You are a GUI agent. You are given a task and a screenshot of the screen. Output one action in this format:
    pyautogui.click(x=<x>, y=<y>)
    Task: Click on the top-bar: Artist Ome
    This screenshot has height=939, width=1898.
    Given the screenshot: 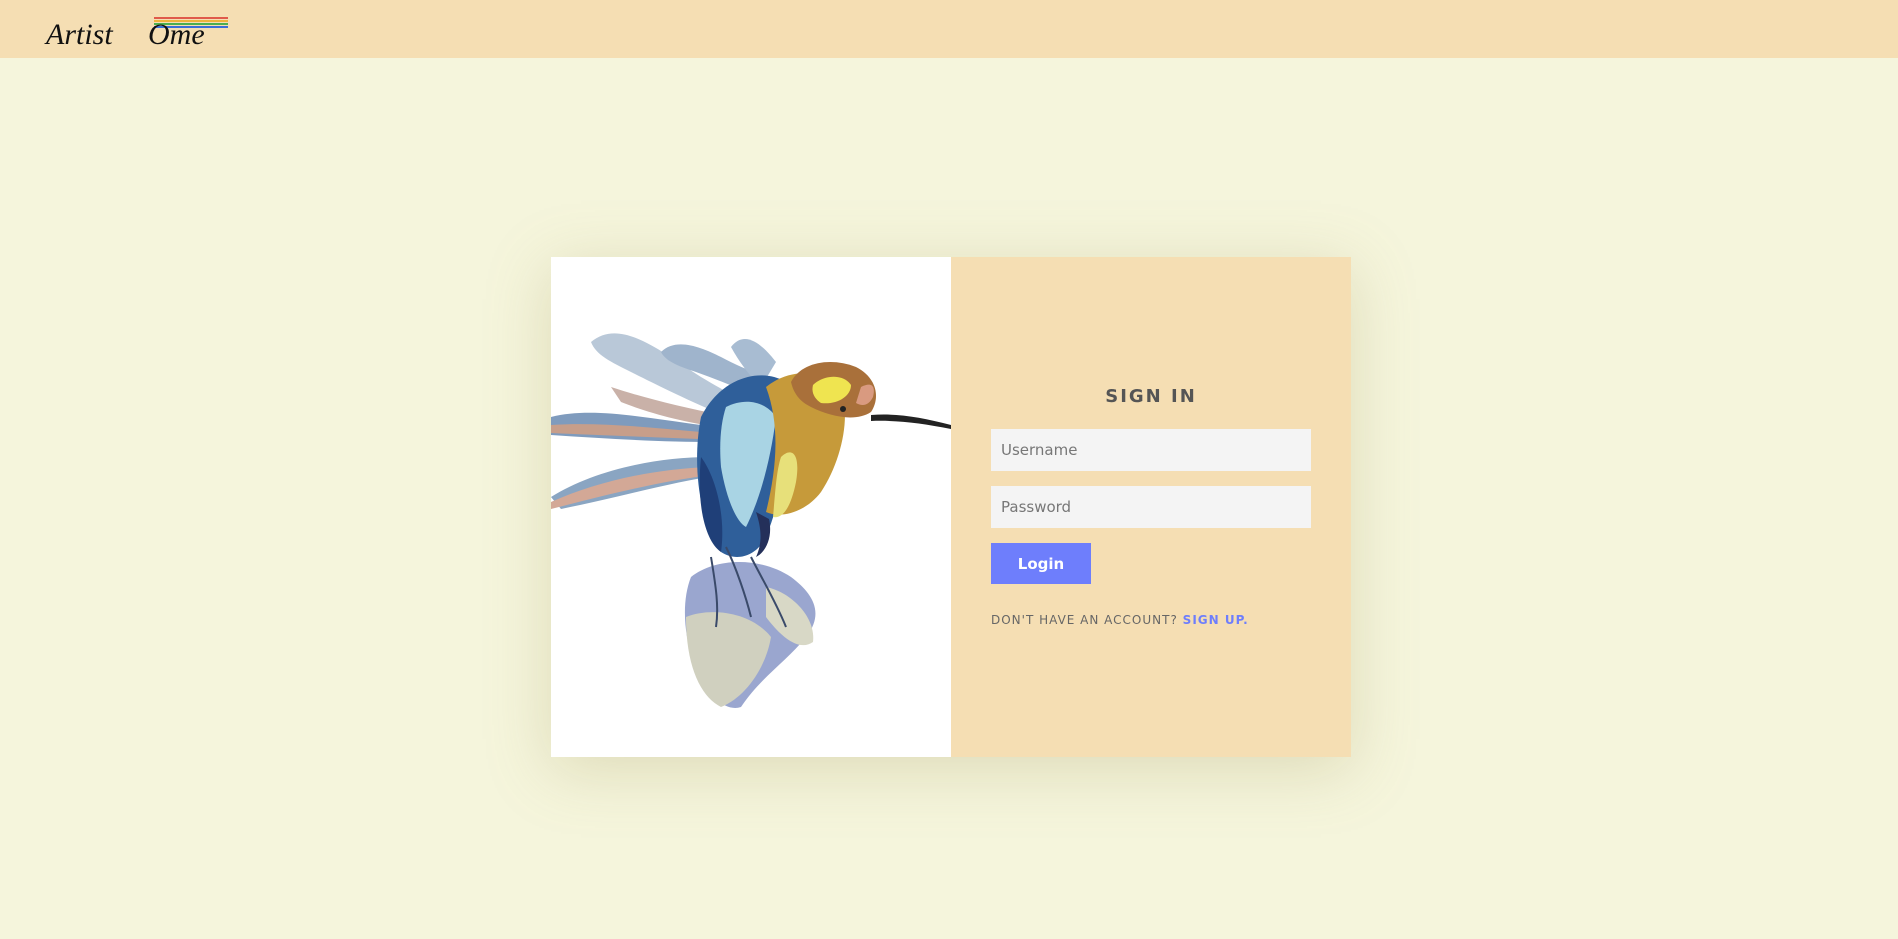 What is the action you would take?
    pyautogui.click(x=949, y=29)
    